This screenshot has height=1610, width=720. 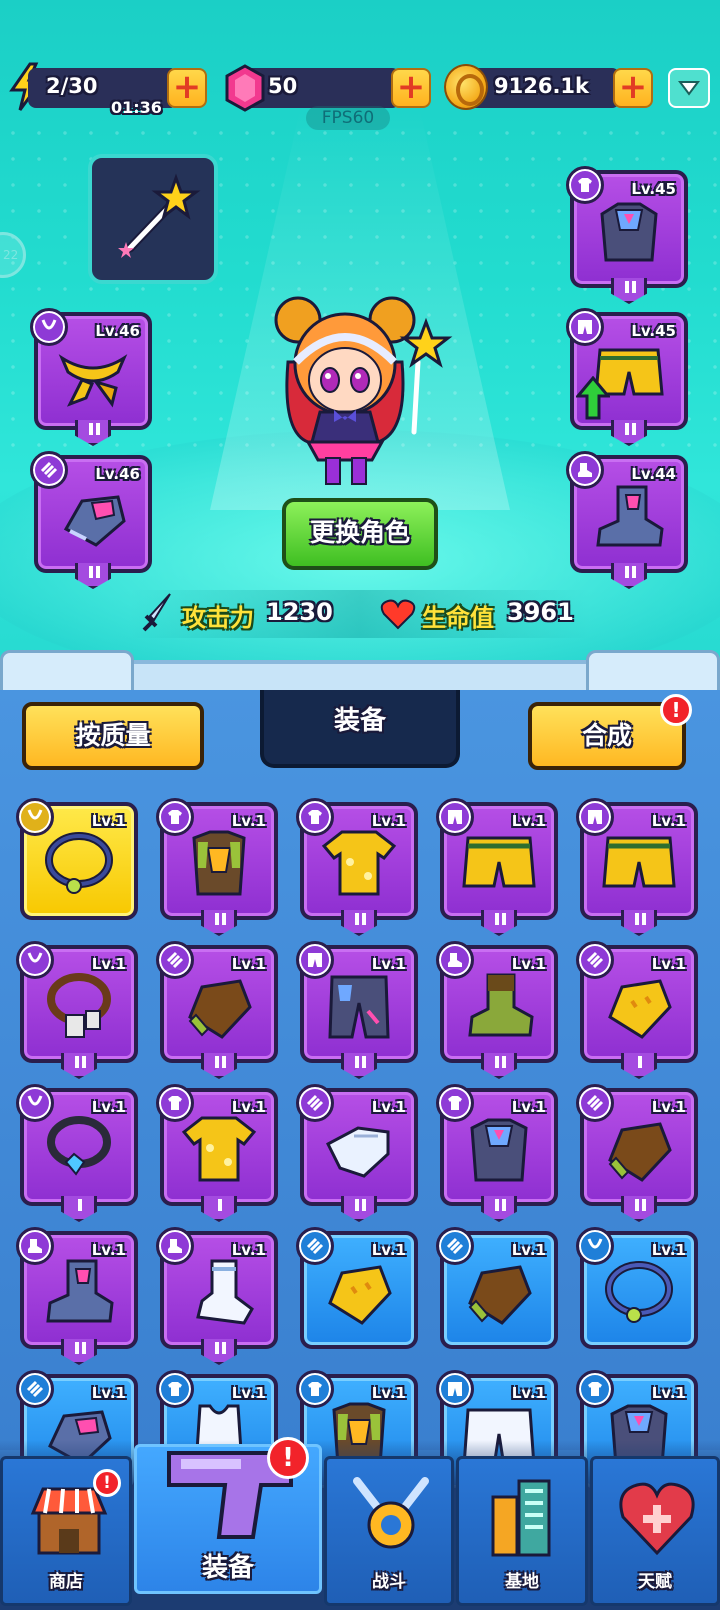 I want to click on inventory-title: 装备, so click(x=360, y=729).